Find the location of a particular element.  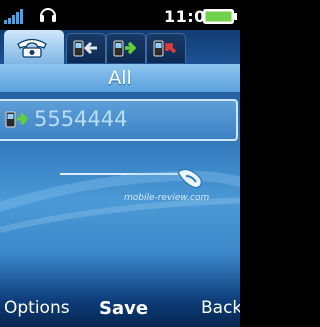

watermark: mobile-review.com is located at coordinates (167, 198).